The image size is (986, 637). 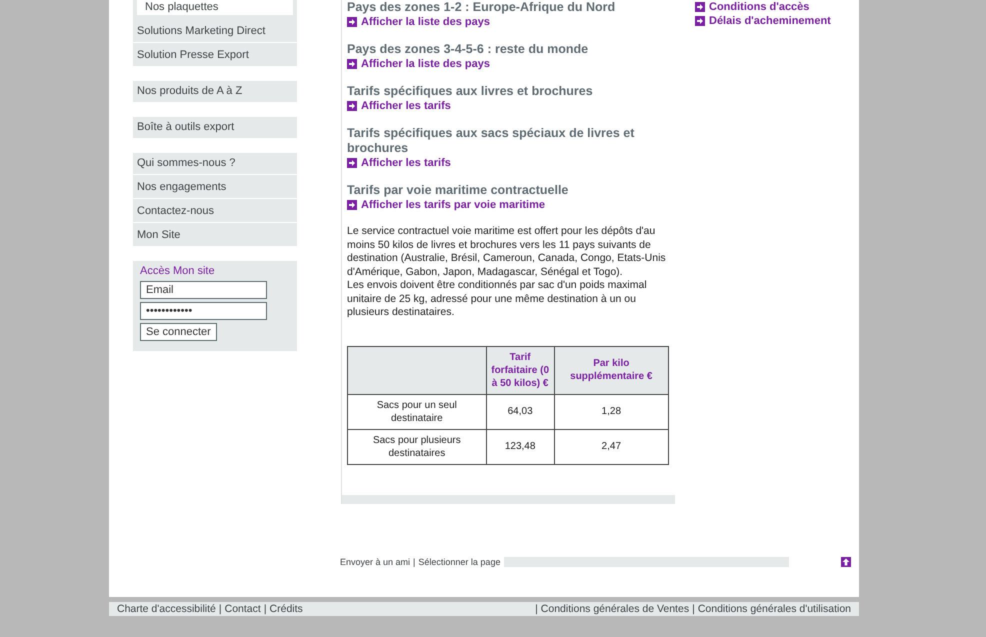 I want to click on footer-link: Contact, so click(x=242, y=609).